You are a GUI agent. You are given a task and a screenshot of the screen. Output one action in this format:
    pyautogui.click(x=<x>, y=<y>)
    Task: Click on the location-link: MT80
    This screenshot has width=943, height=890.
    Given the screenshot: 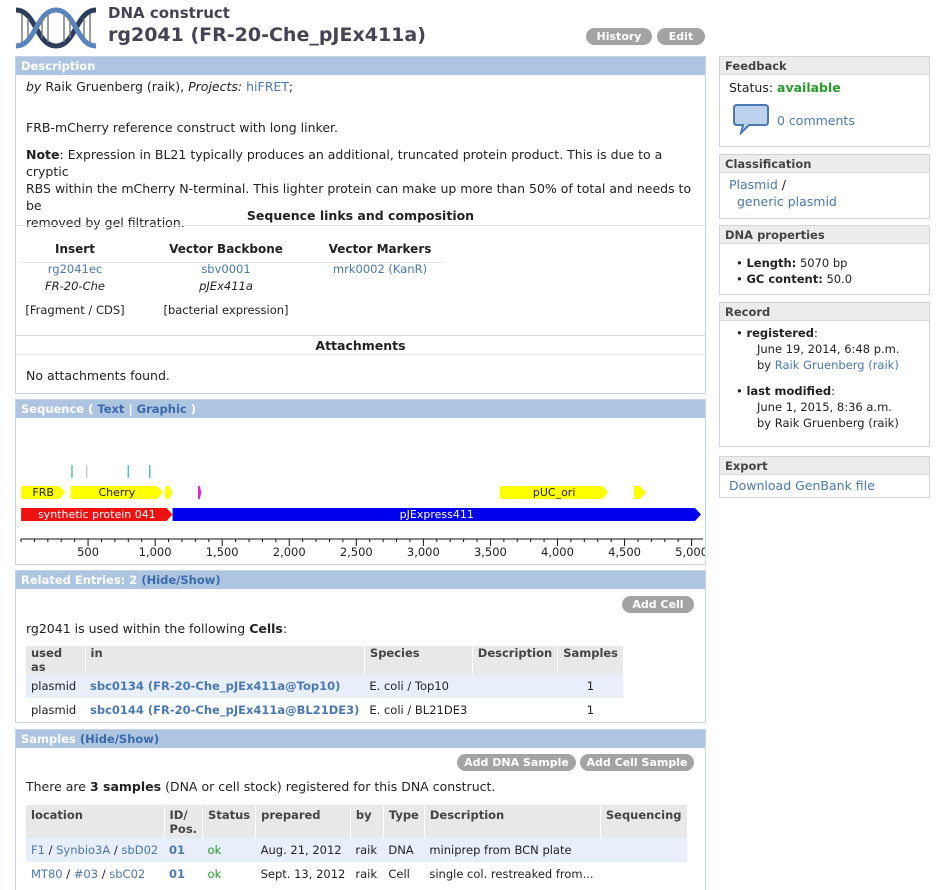 What is the action you would take?
    pyautogui.click(x=47, y=874)
    